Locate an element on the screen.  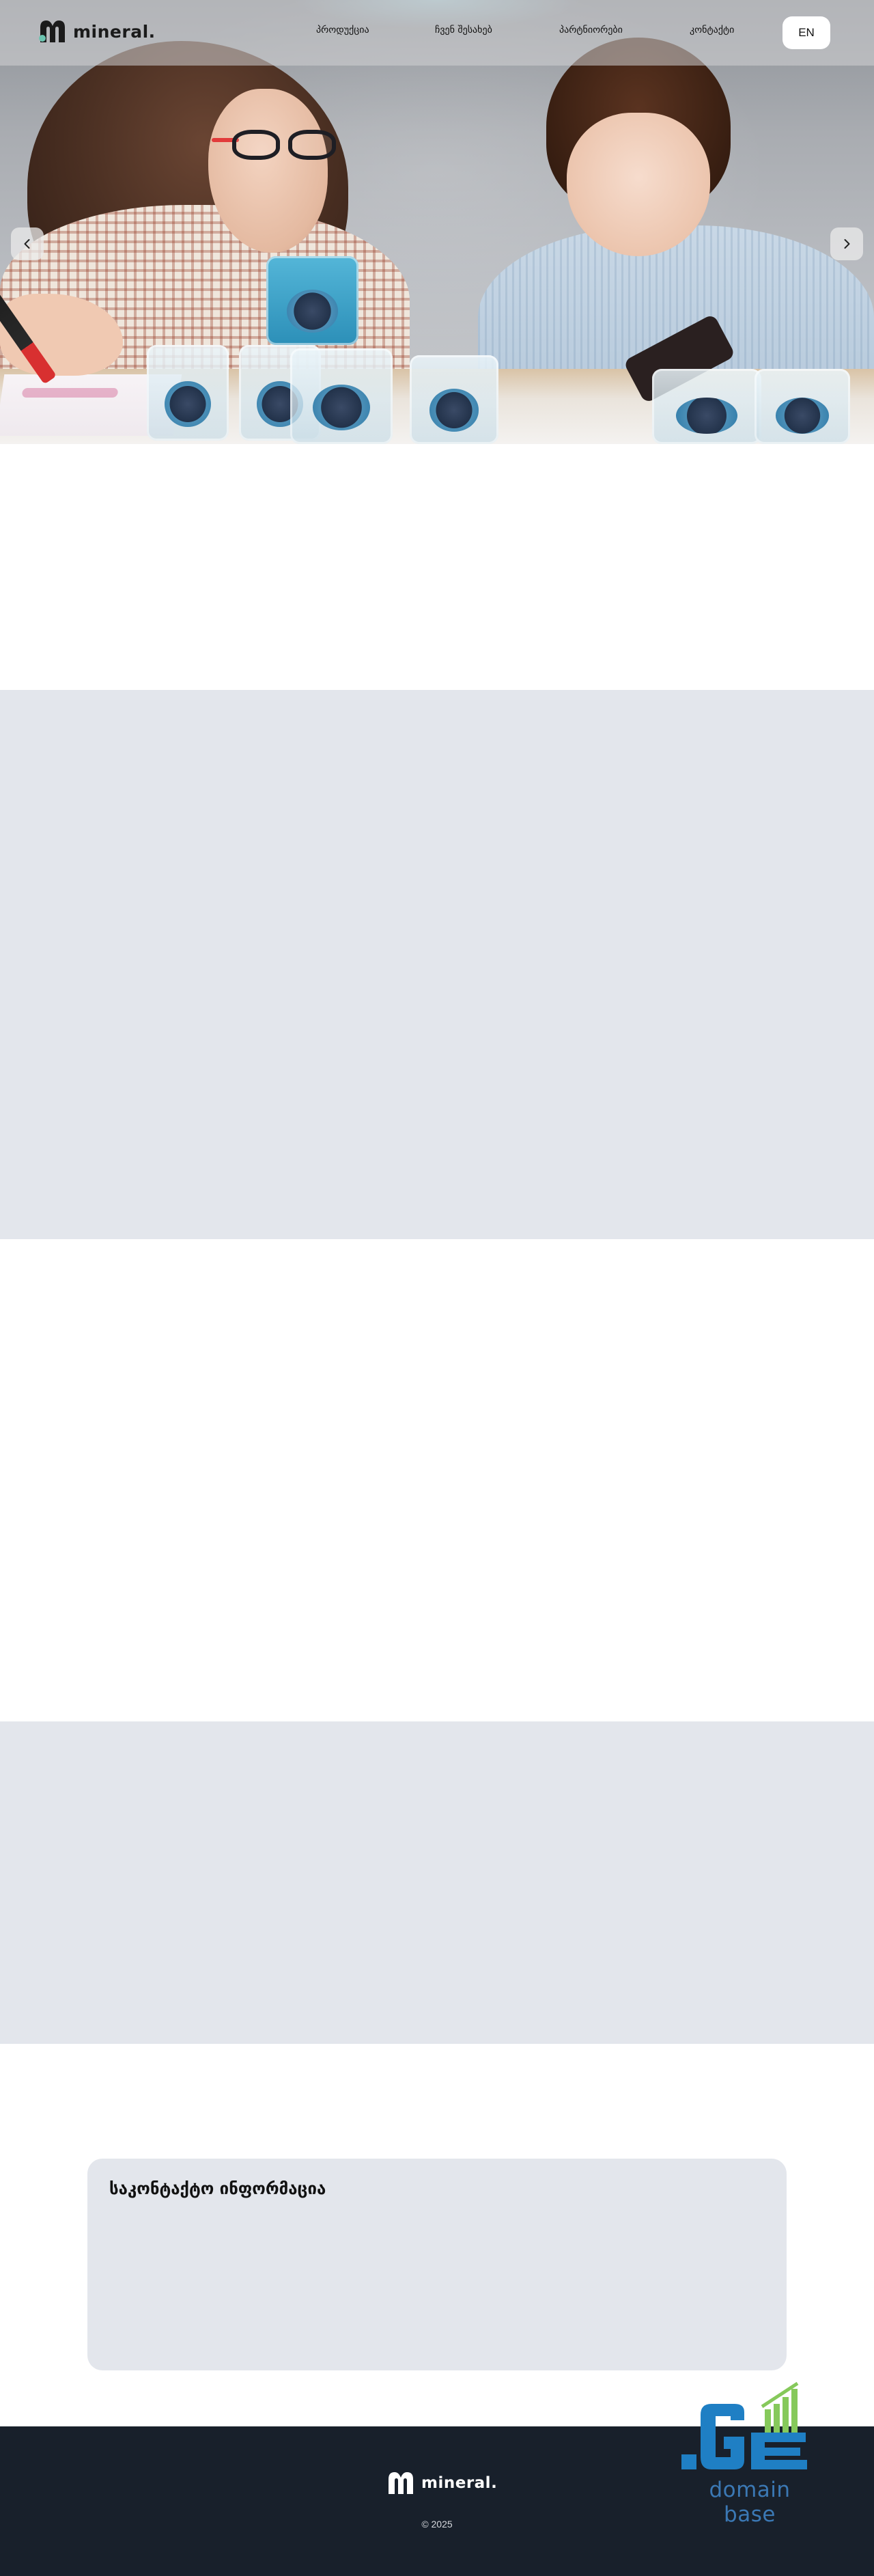
nav-item-partners: პარტნიორები is located at coordinates (591, 30).